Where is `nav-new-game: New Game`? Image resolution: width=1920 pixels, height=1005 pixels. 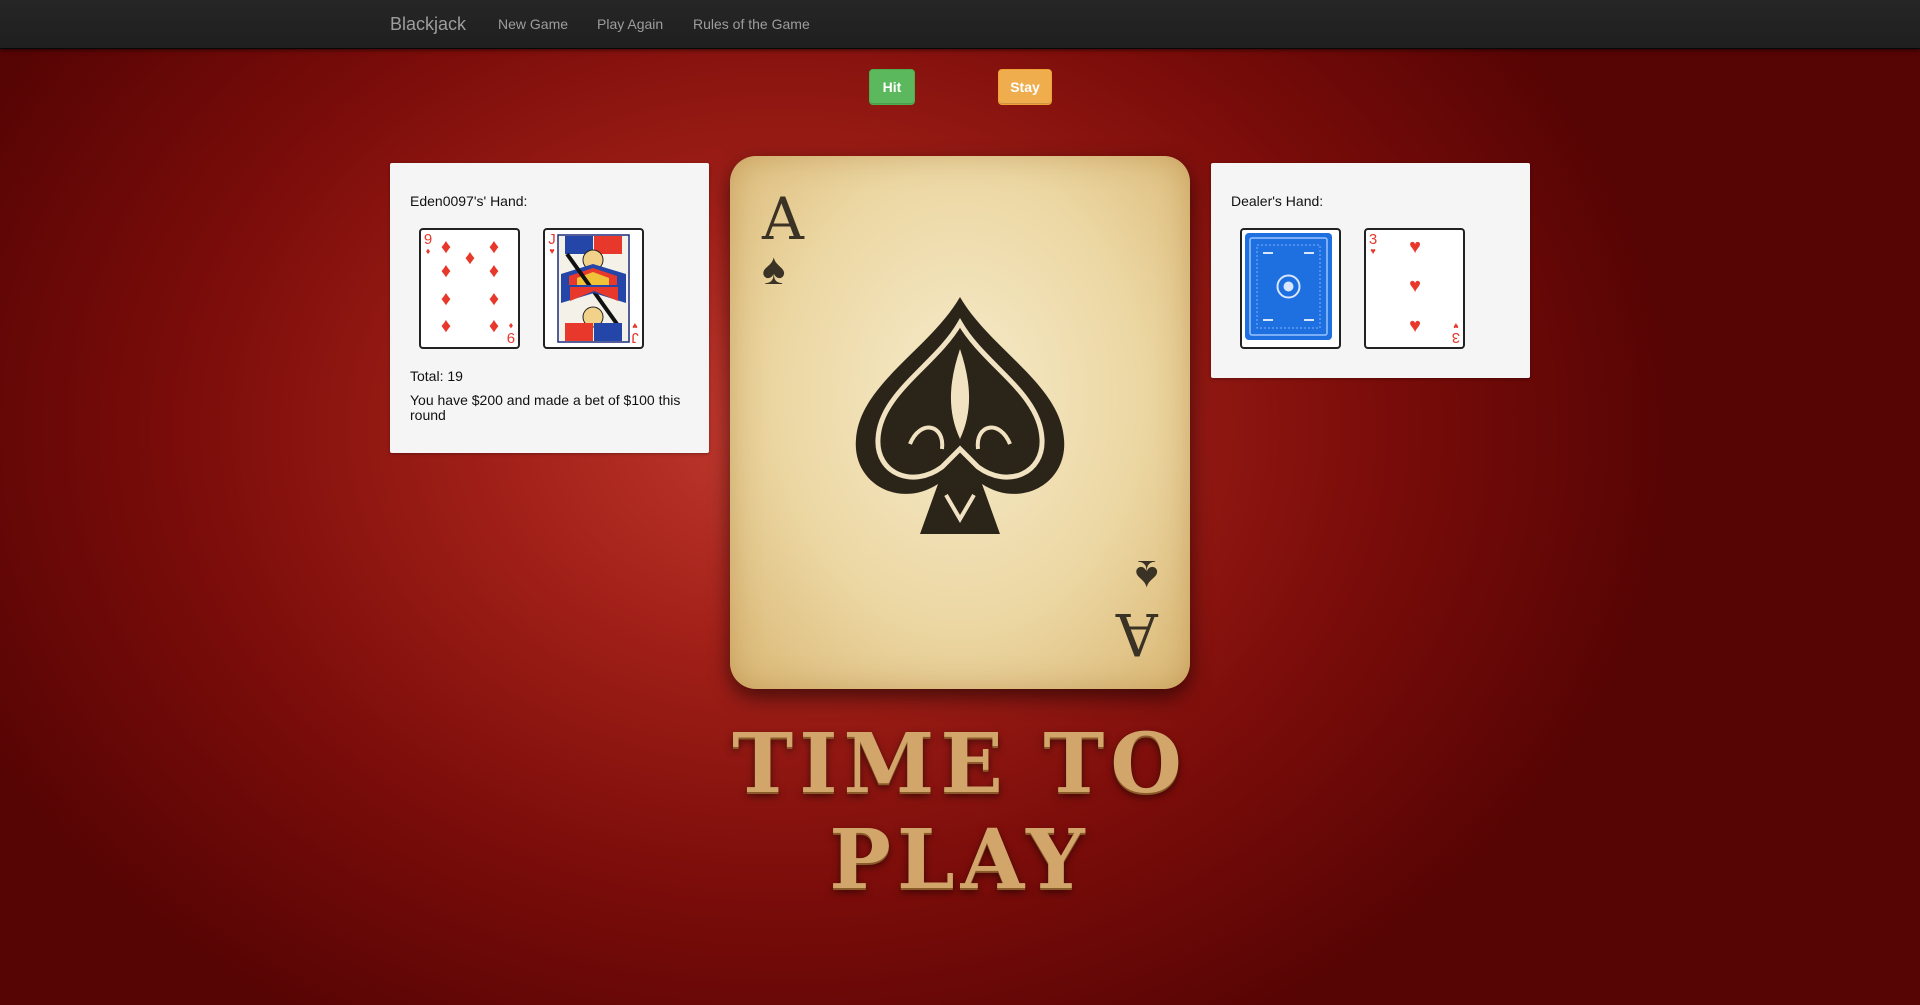
nav-new-game: New Game is located at coordinates (533, 24).